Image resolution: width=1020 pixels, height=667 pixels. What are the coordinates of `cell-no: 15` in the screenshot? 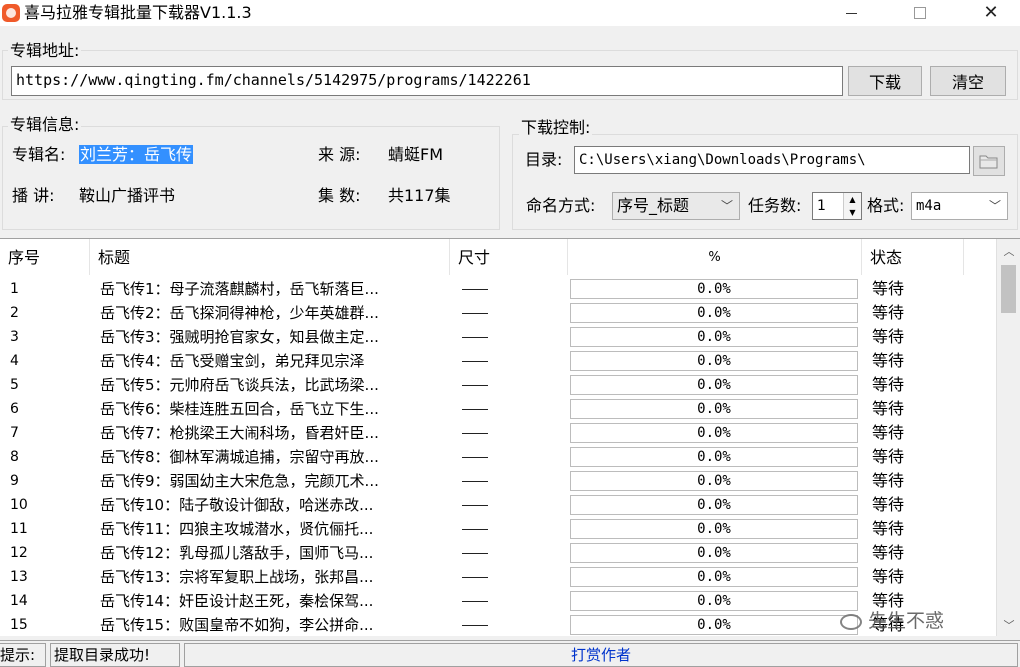 It's located at (19, 625).